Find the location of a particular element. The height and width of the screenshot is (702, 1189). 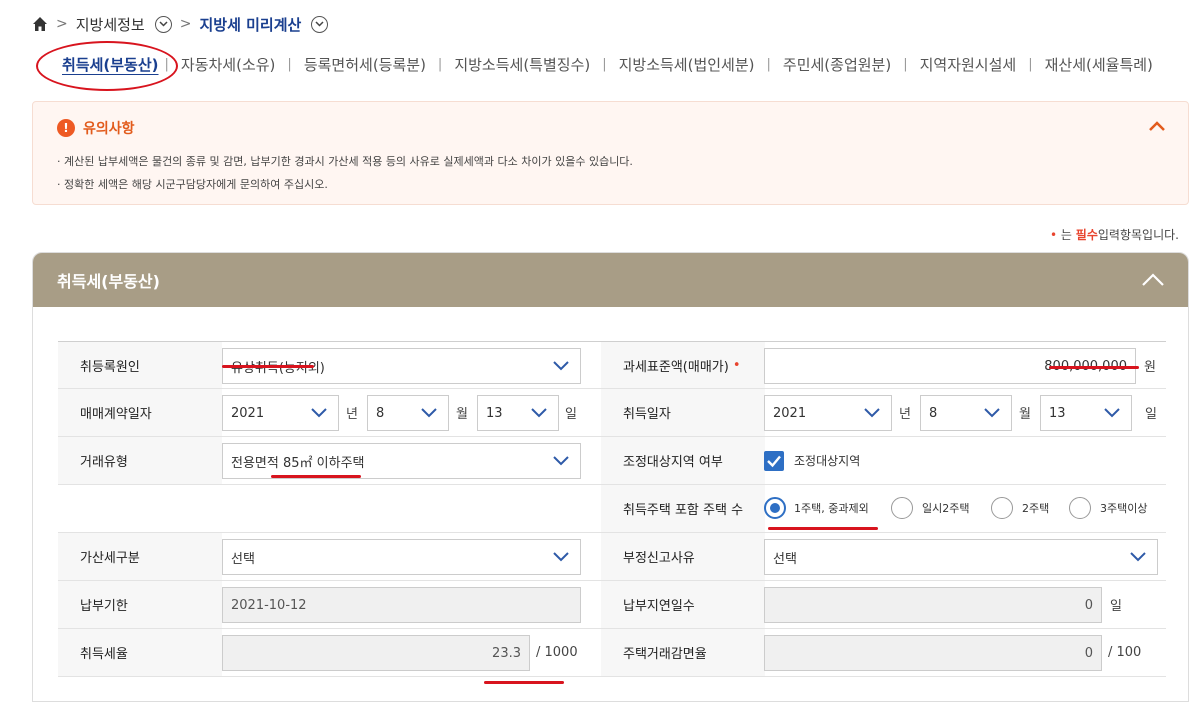

tab-local-income-tax-corporate: 지방소득세(법인세분) is located at coordinates (687, 64).